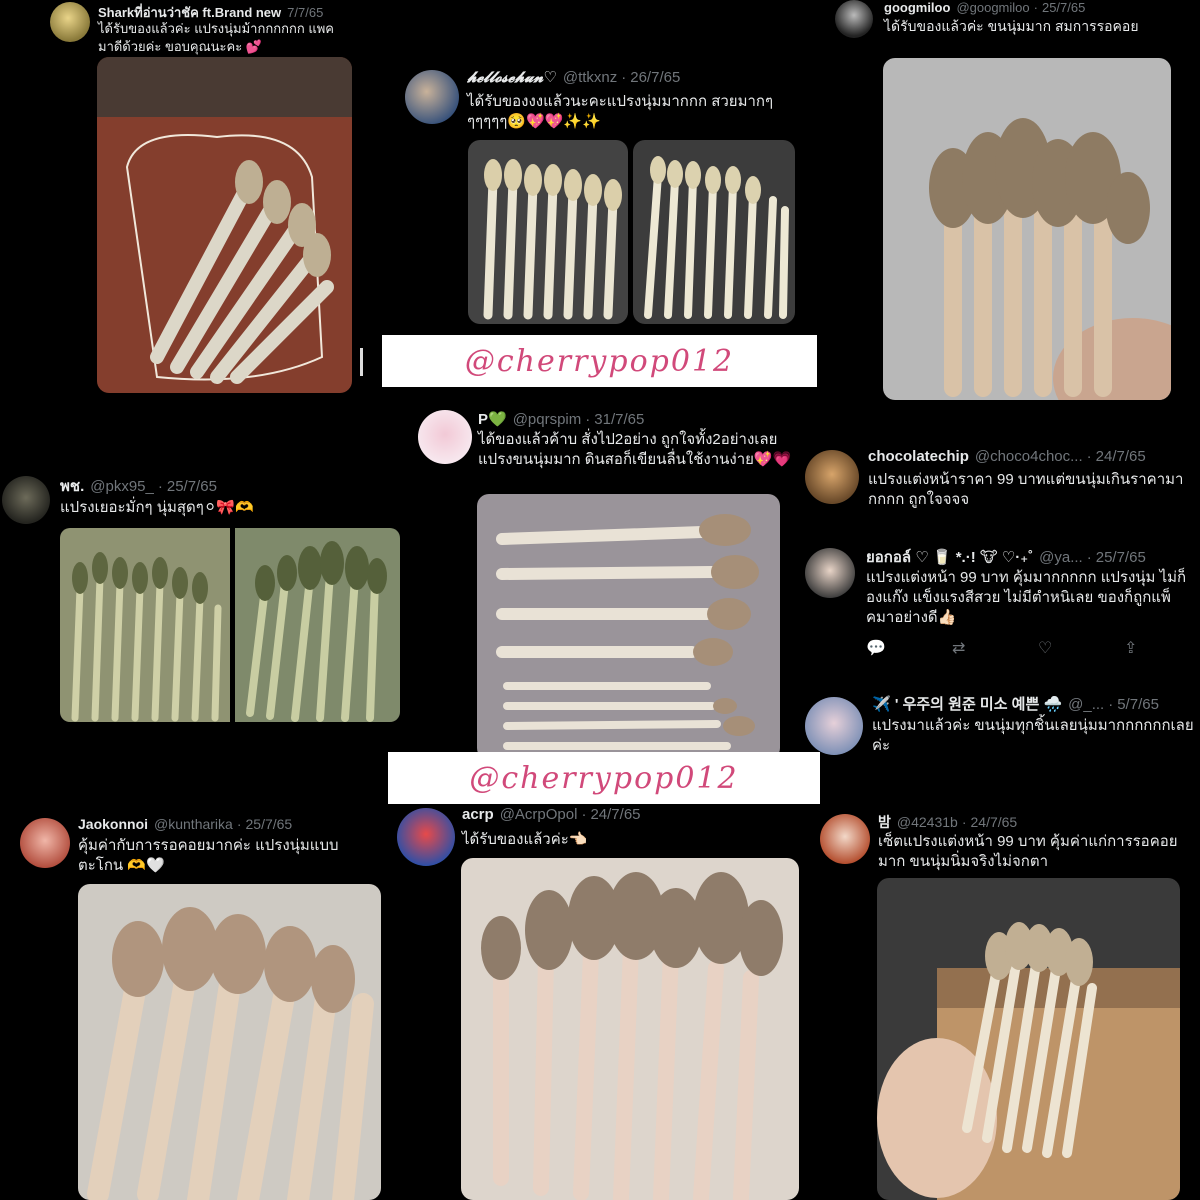  What do you see at coordinates (478, 814) in the screenshot?
I see `display-name: acrp` at bounding box center [478, 814].